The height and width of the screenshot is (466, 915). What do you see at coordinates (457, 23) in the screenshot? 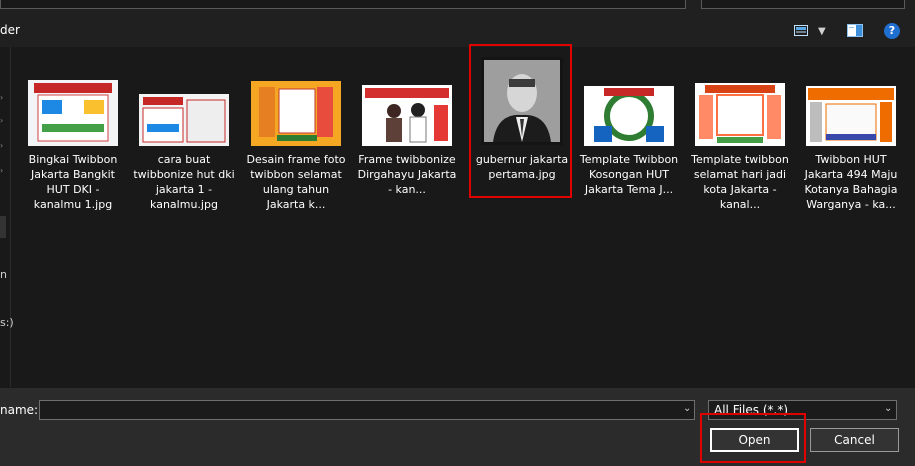
I see `toolbar: der ▼ ?` at bounding box center [457, 23].